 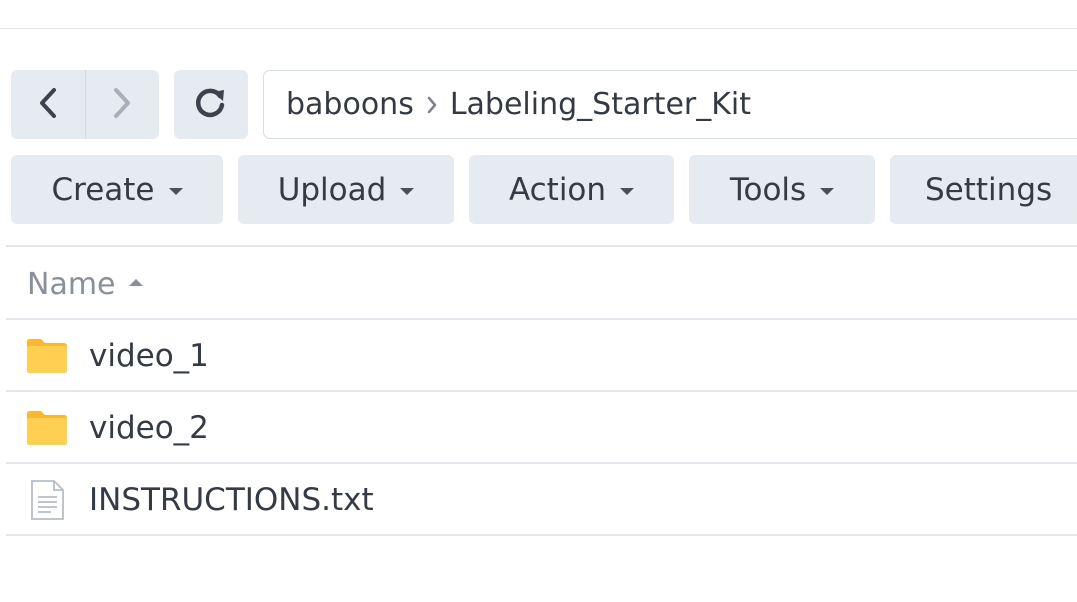 I want to click on forward-button, so click(x=123, y=104).